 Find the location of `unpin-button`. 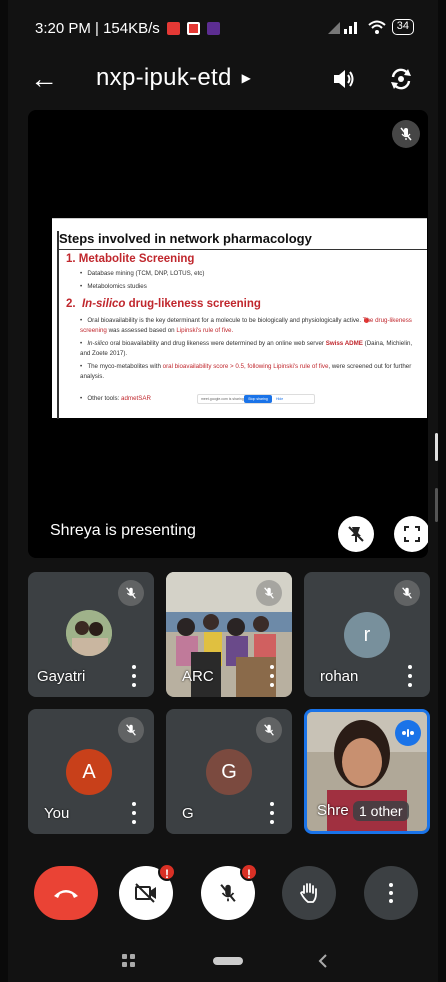

unpin-button is located at coordinates (356, 534).